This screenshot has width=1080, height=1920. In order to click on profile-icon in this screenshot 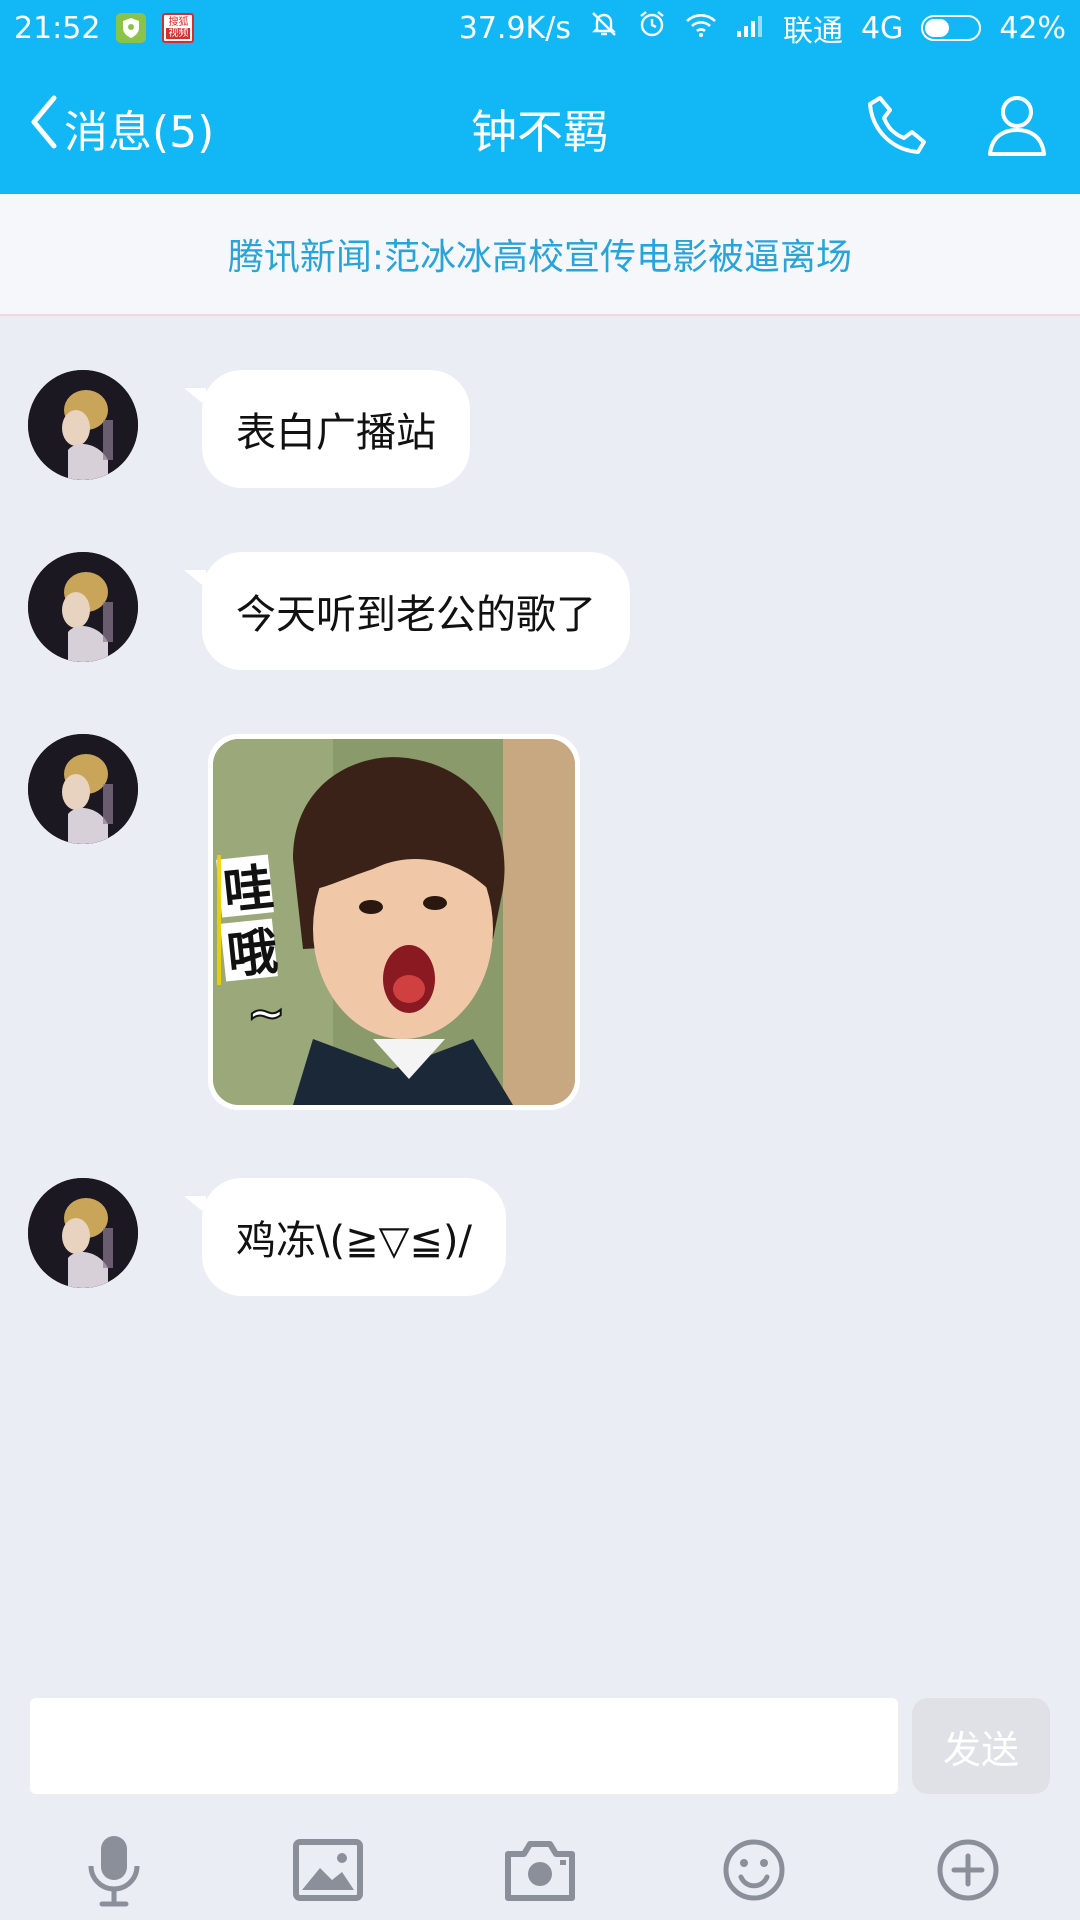, I will do `click(1017, 125)`.